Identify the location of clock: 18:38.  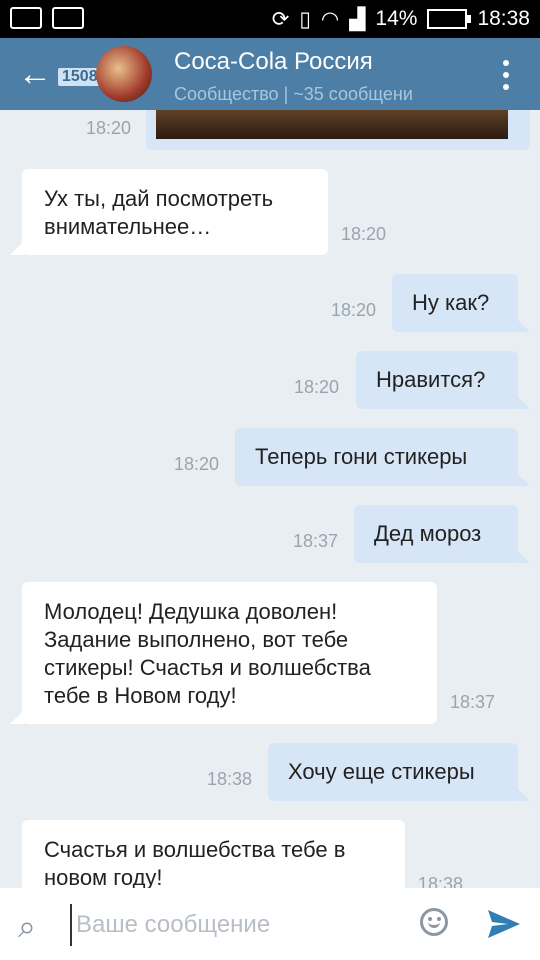
(503, 18).